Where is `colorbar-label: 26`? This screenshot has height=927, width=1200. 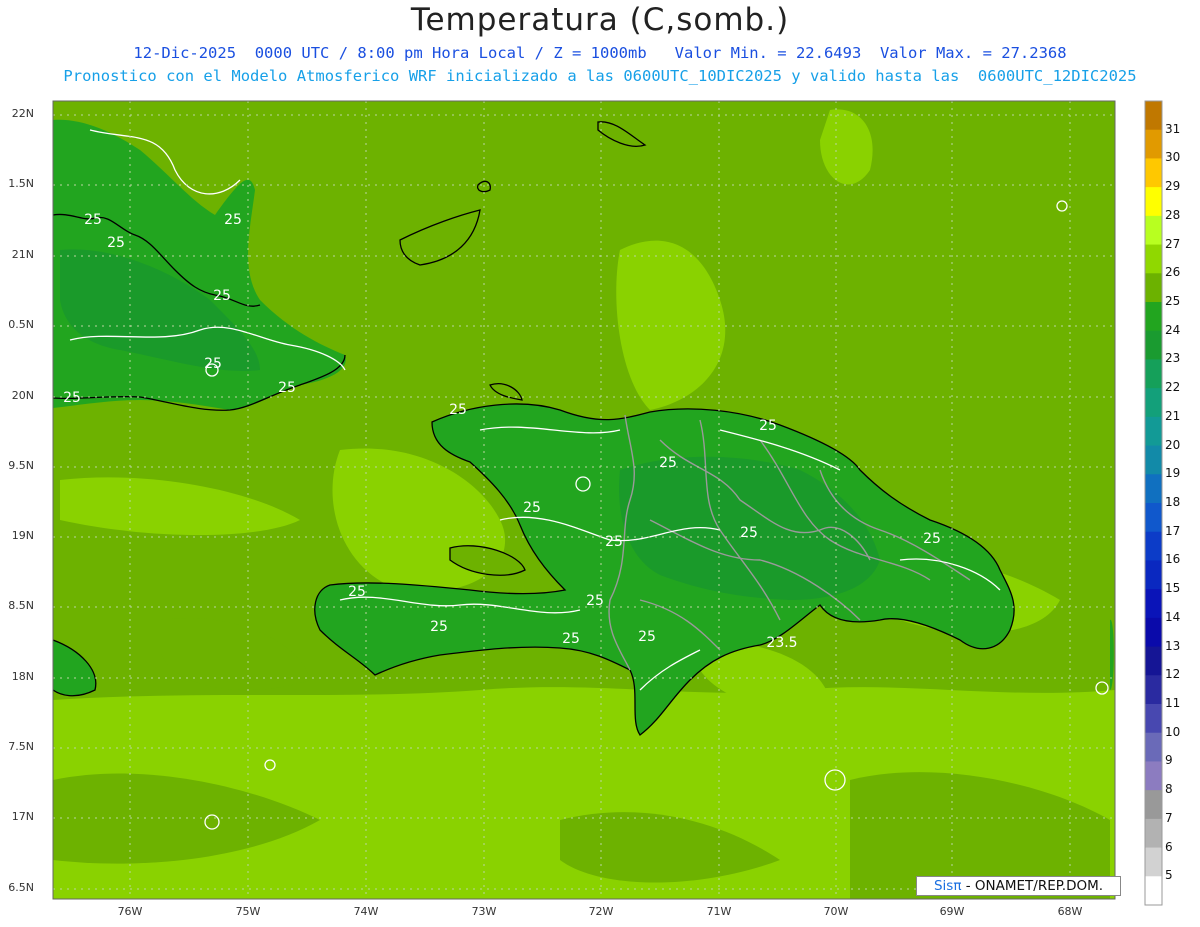
colorbar-label: 26 is located at coordinates (1173, 272).